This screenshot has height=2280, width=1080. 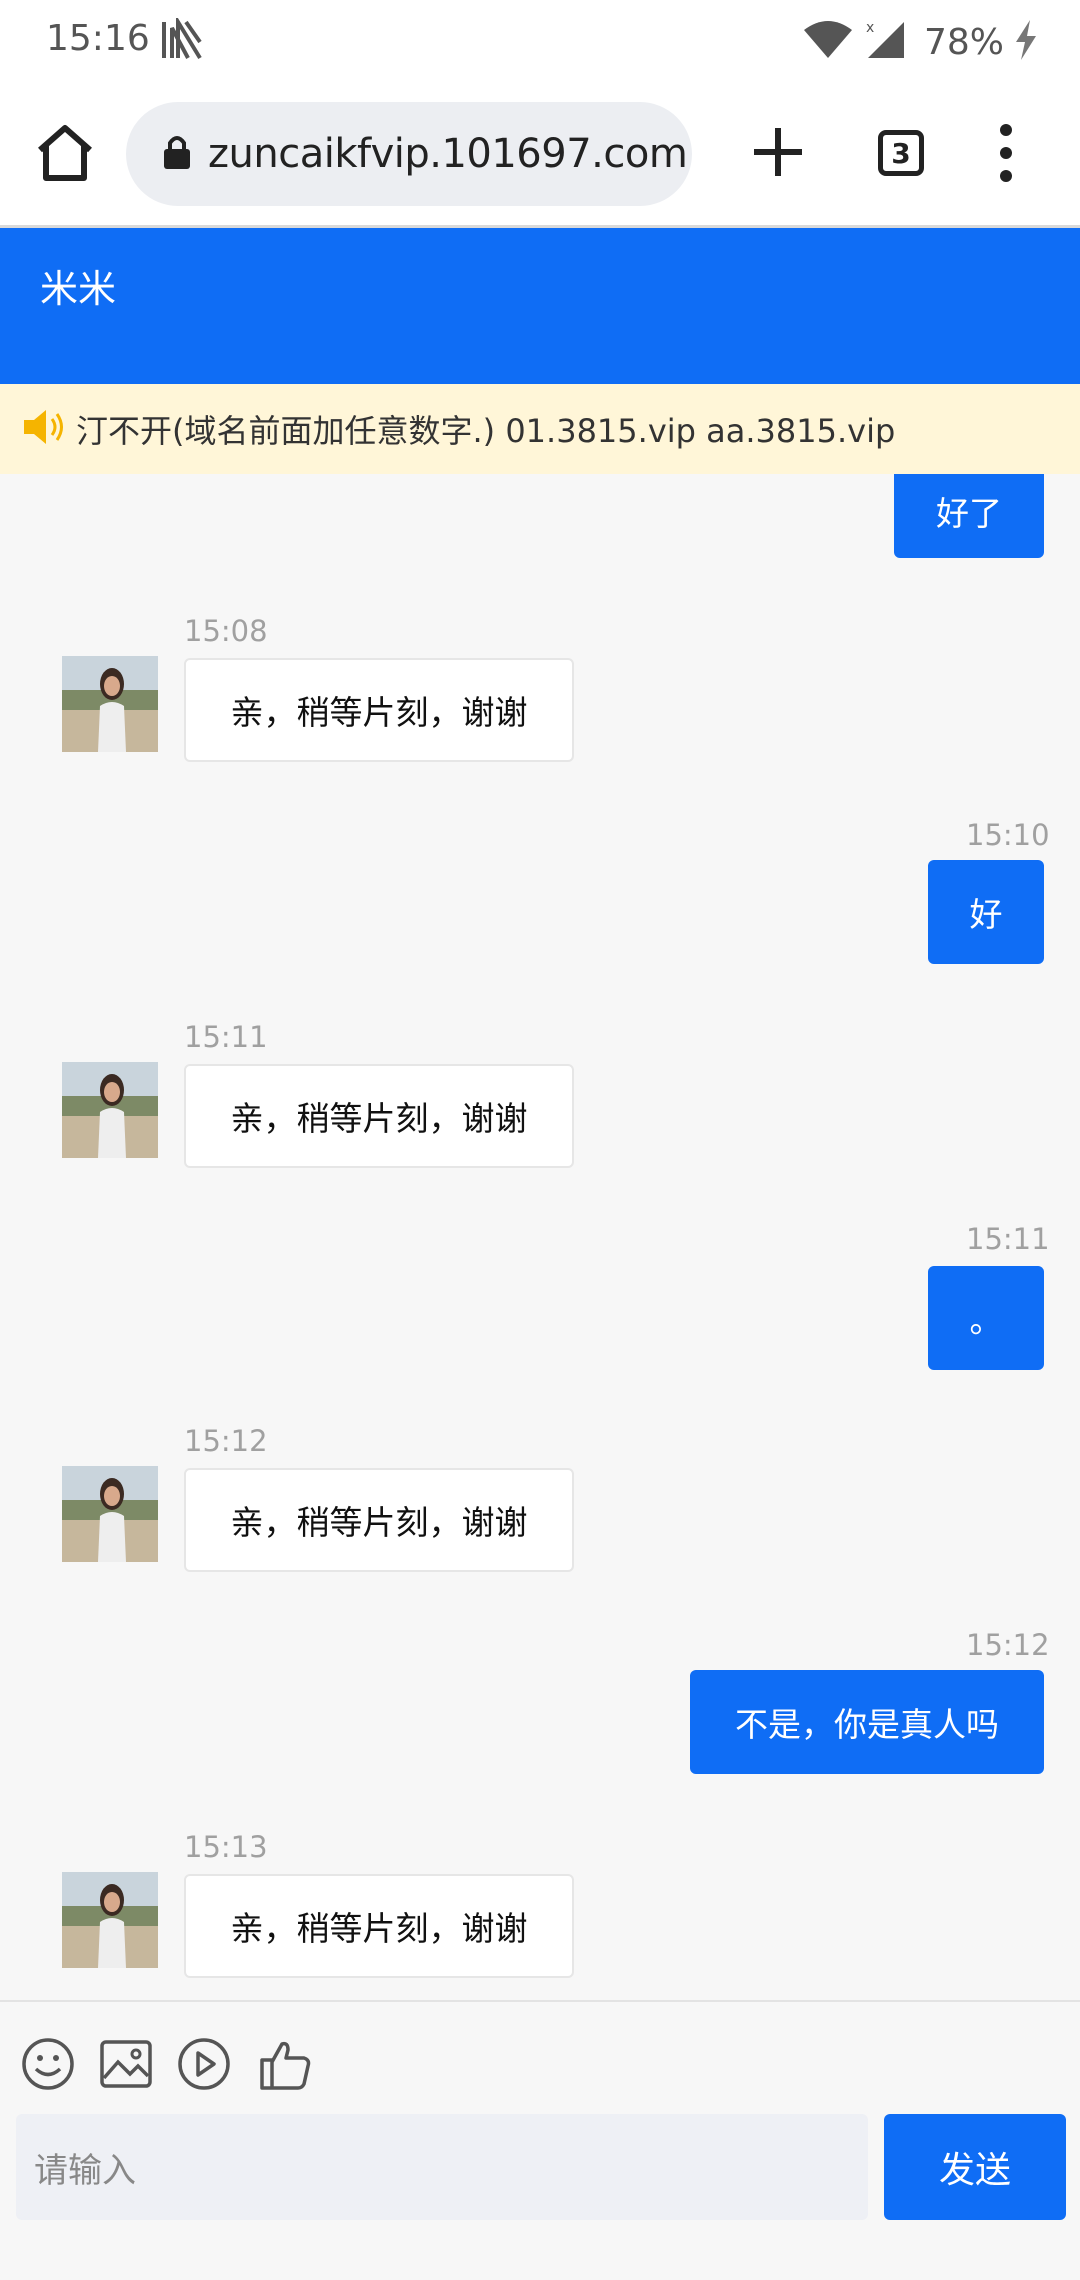 I want to click on outgoing-message-bubble: 好, so click(x=986, y=912).